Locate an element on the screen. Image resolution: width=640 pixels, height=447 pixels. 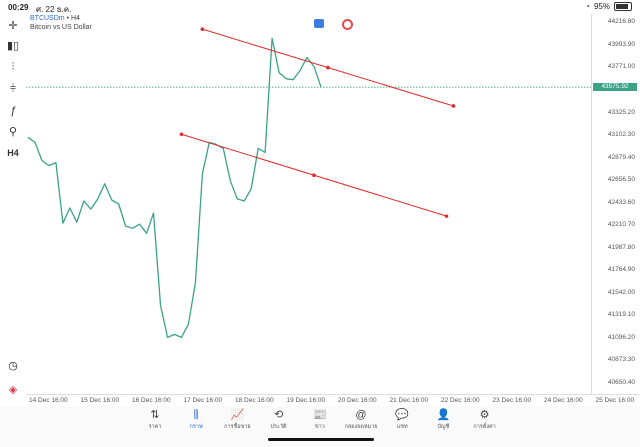
battery-icon is located at coordinates (623, 6).